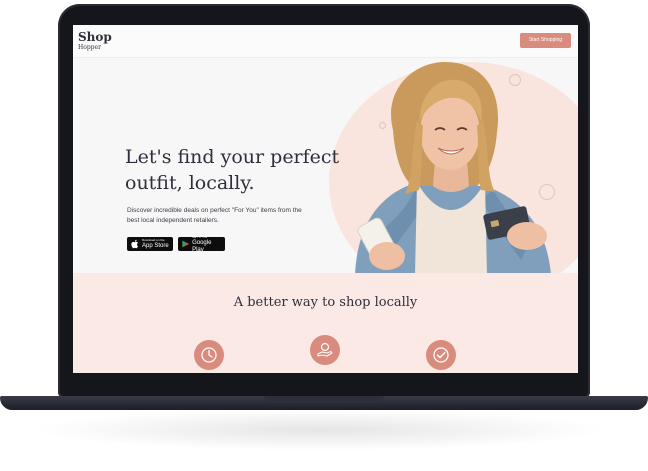 The height and width of the screenshot is (471, 648). Describe the element at coordinates (155, 246) in the screenshot. I see `app-store-label: App Store` at that location.